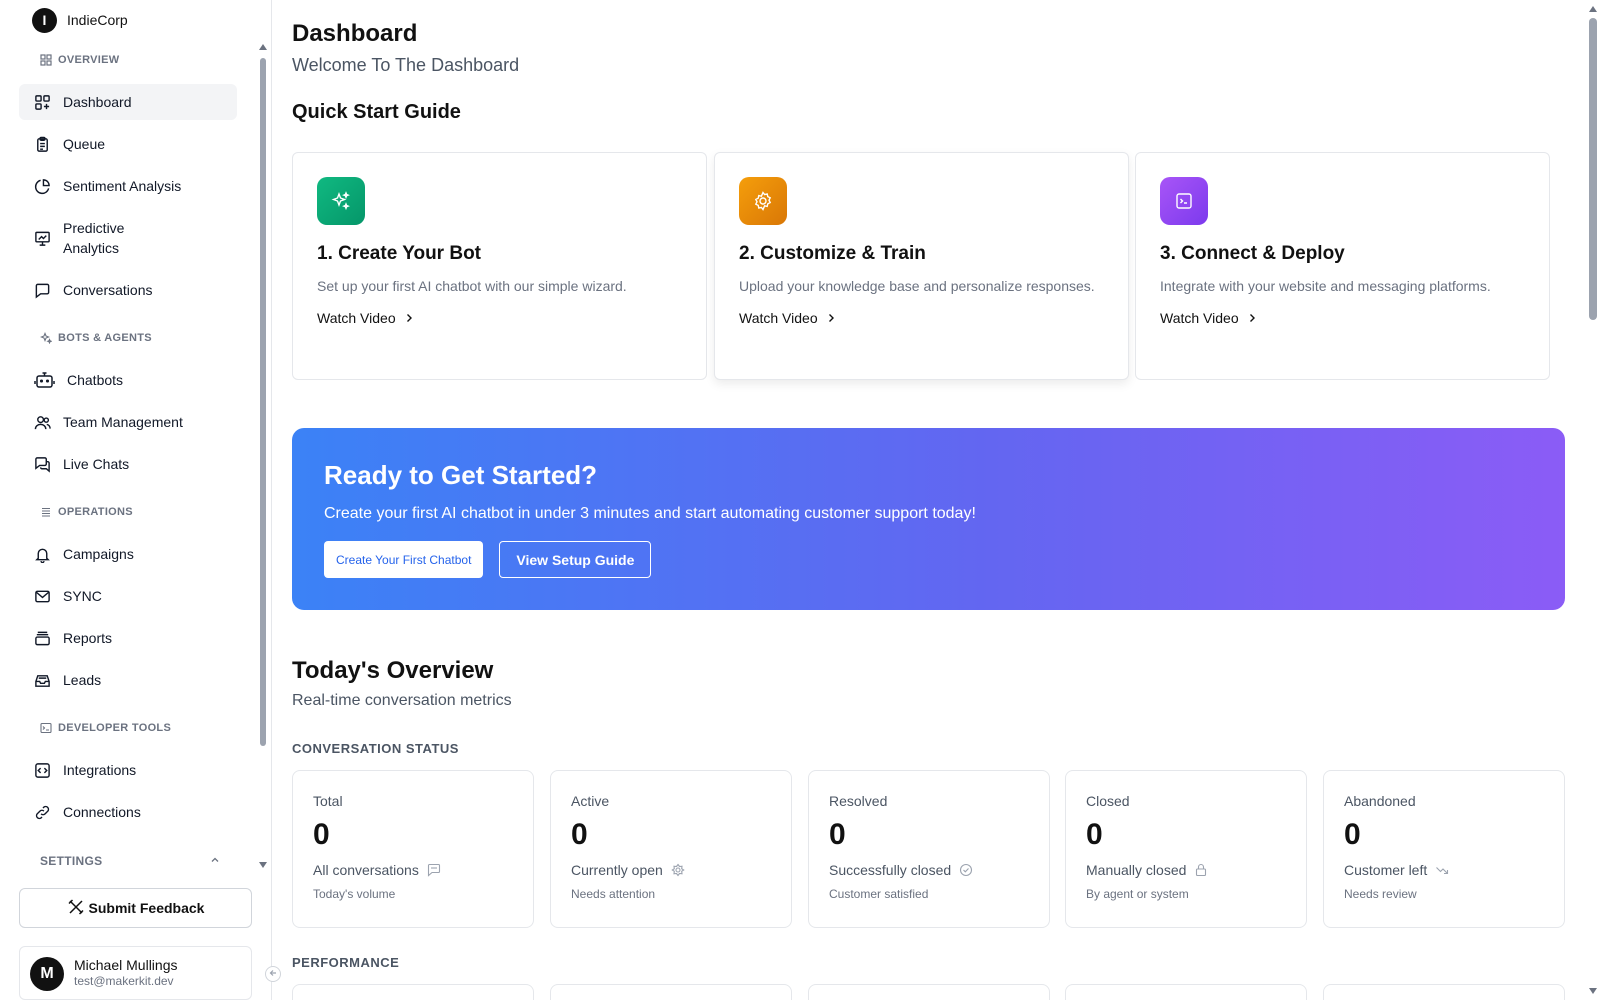  I want to click on sidebar-item-sentiment-analysis: Sentiment Analysis, so click(128, 186).